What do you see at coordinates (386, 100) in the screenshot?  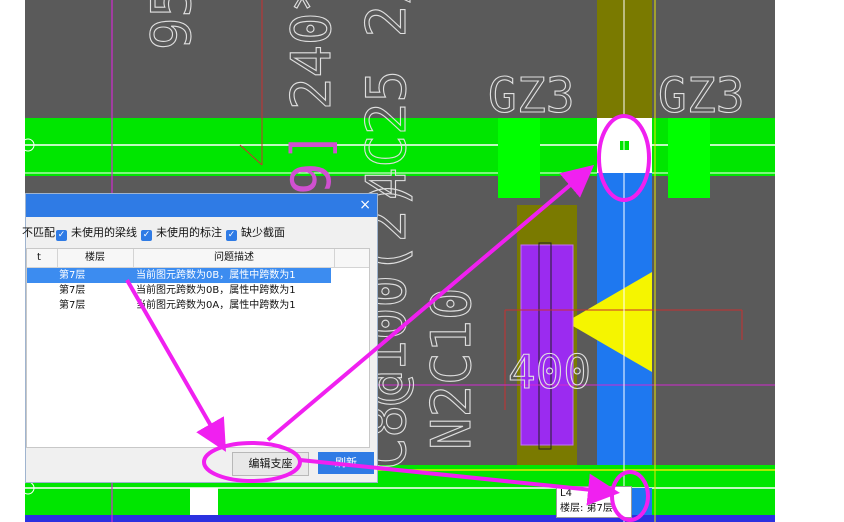 I see `beam-rebar-label: 4C25 2/2` at bounding box center [386, 100].